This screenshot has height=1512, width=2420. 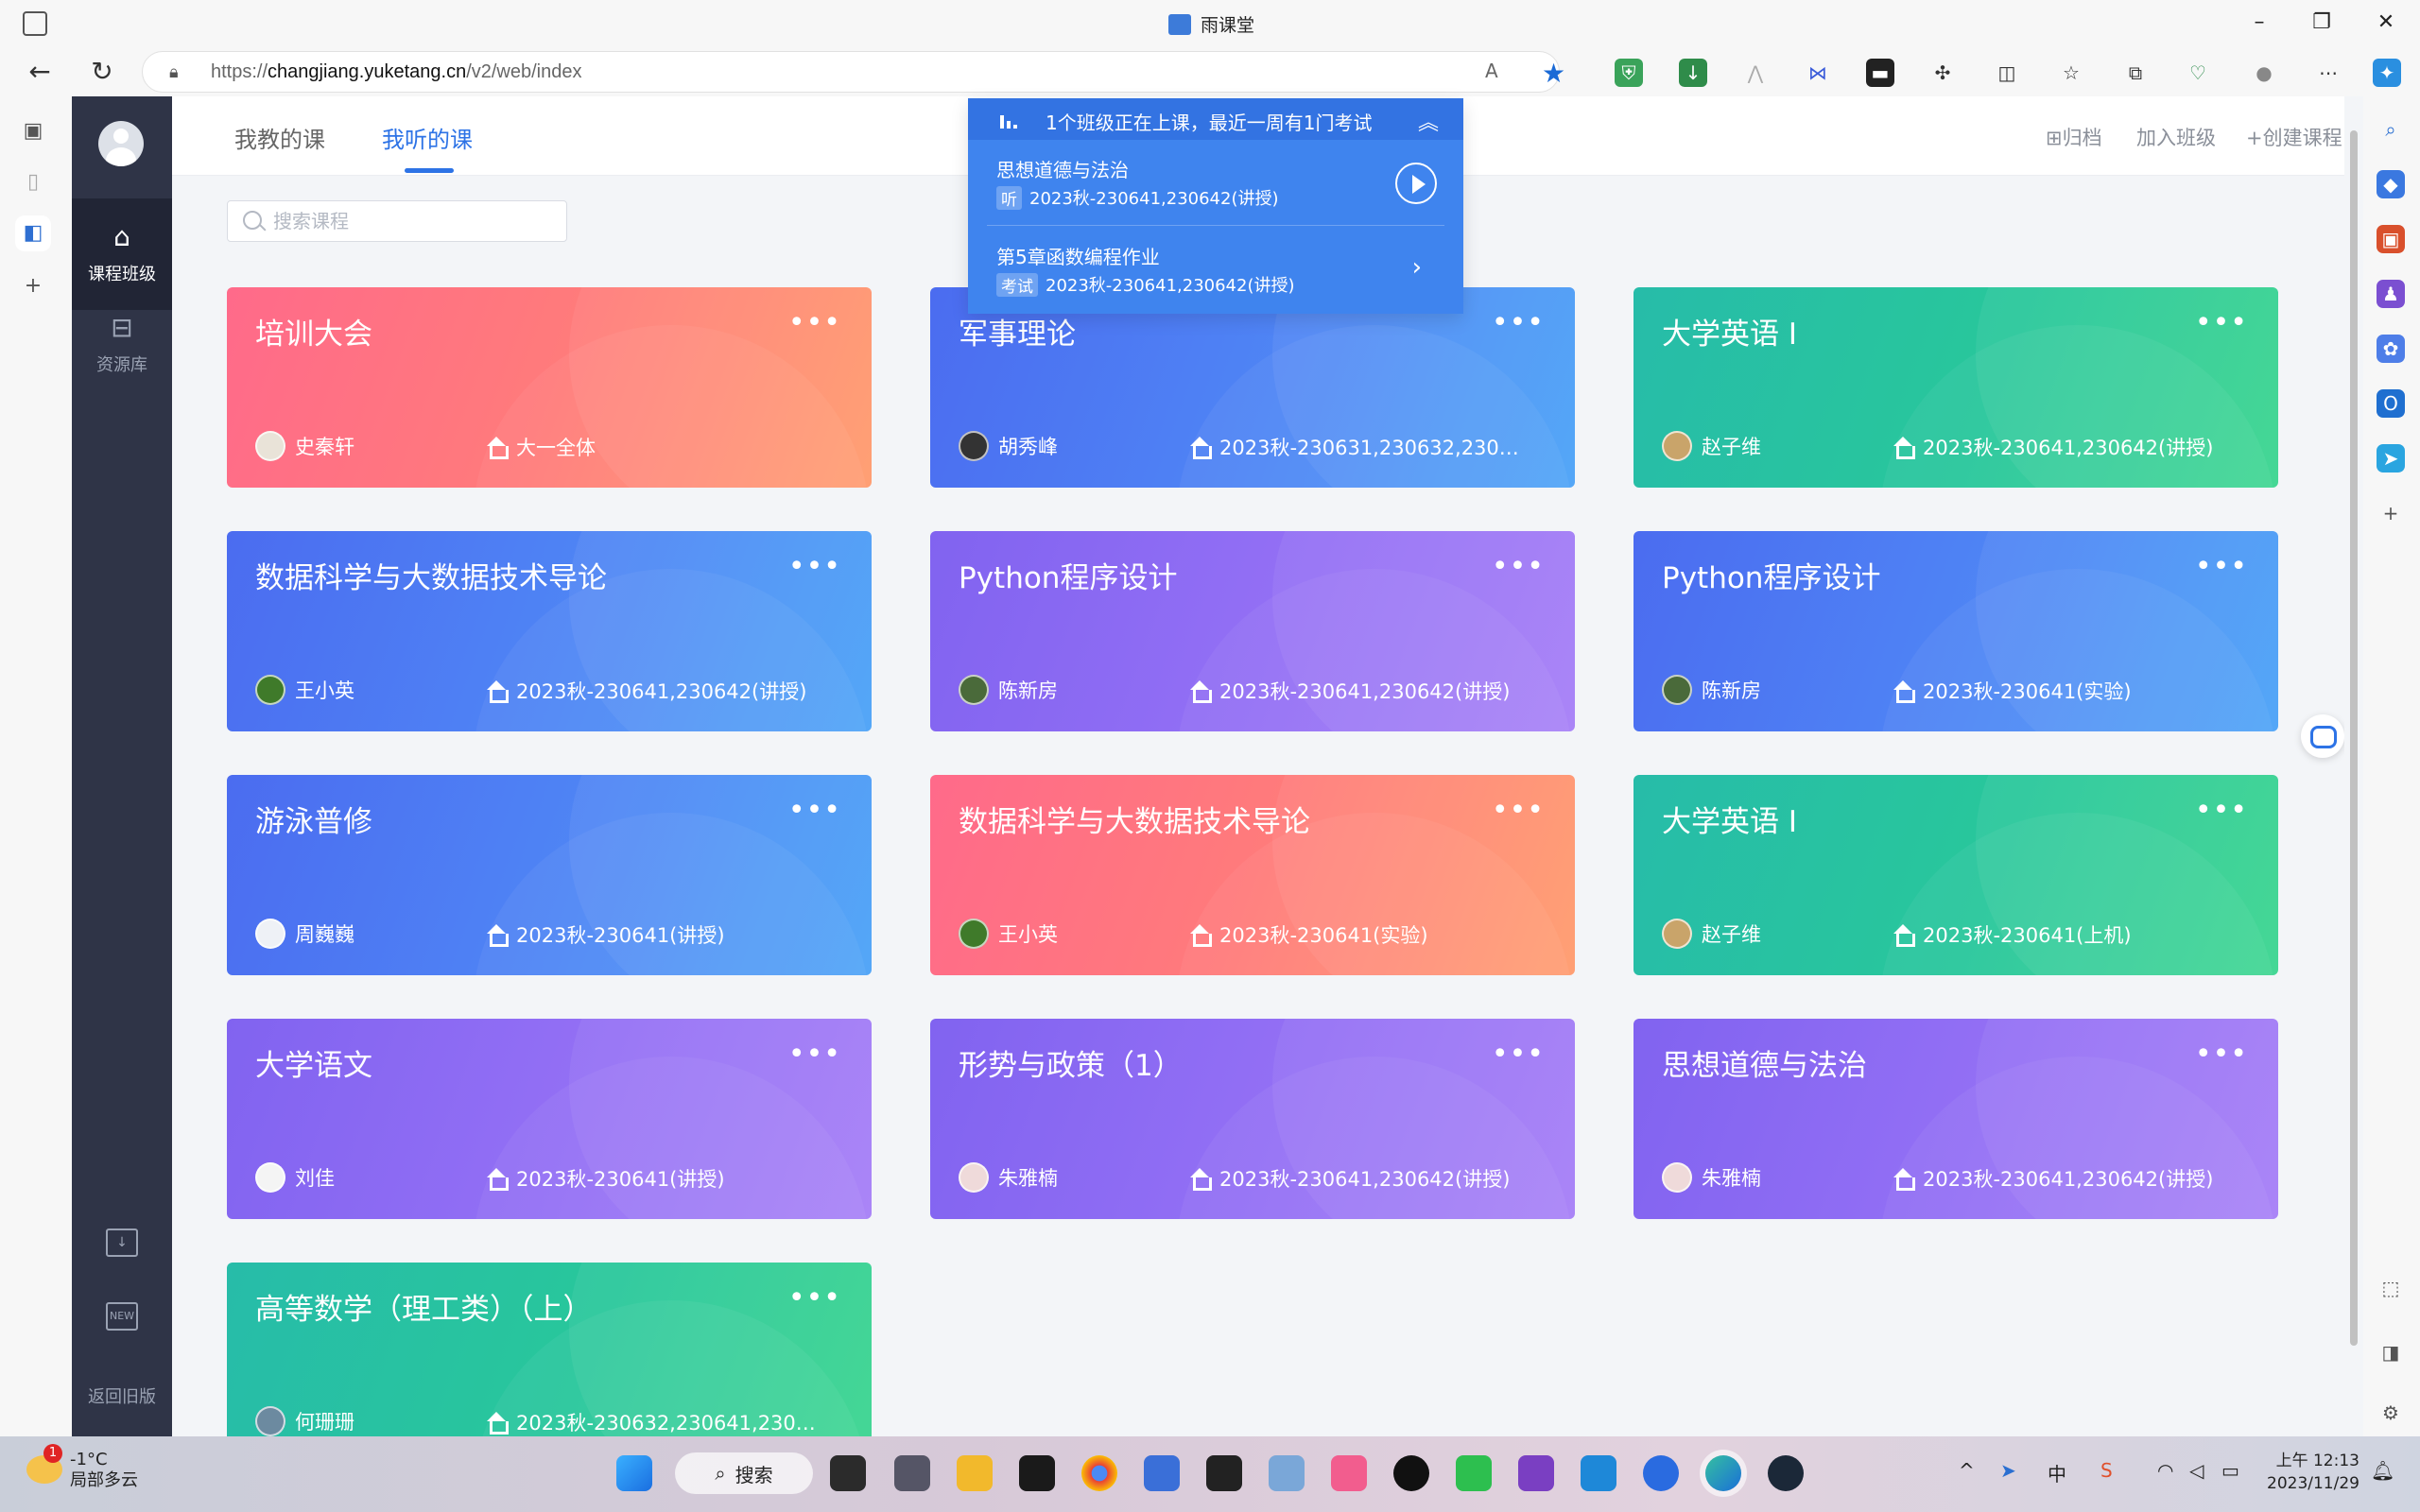 What do you see at coordinates (550, 875) in the screenshot?
I see `course-card: 游泳普修 ••• 周巍巍 2023秋-230641(讲授)` at bounding box center [550, 875].